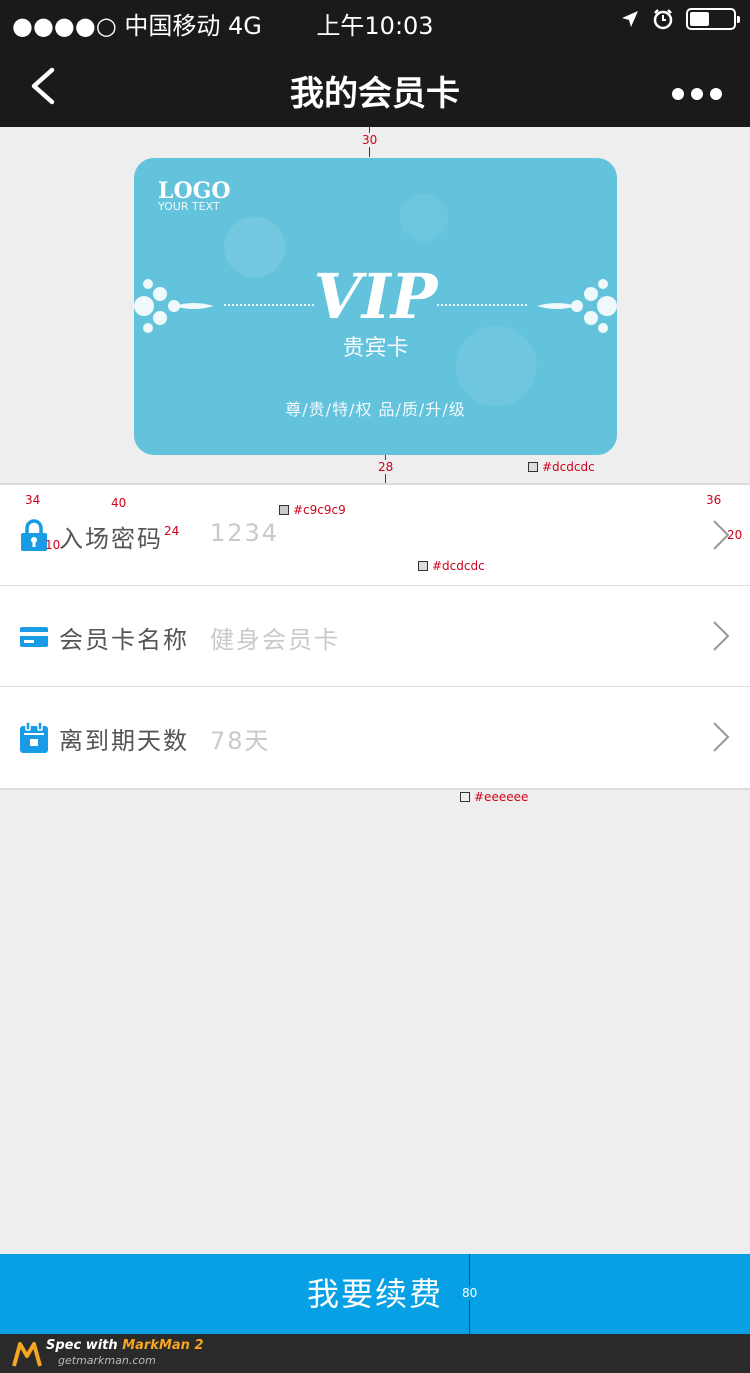 The image size is (750, 1373). What do you see at coordinates (375, 1294) in the screenshot?
I see `renew-button: 我要续费` at bounding box center [375, 1294].